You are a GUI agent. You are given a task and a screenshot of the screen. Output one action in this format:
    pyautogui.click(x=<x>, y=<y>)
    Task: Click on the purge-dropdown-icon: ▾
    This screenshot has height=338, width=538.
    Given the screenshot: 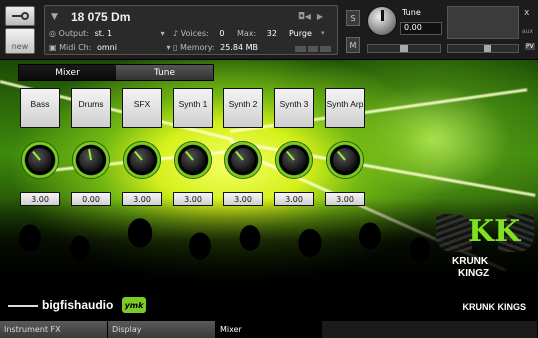 What is the action you would take?
    pyautogui.click(x=323, y=33)
    